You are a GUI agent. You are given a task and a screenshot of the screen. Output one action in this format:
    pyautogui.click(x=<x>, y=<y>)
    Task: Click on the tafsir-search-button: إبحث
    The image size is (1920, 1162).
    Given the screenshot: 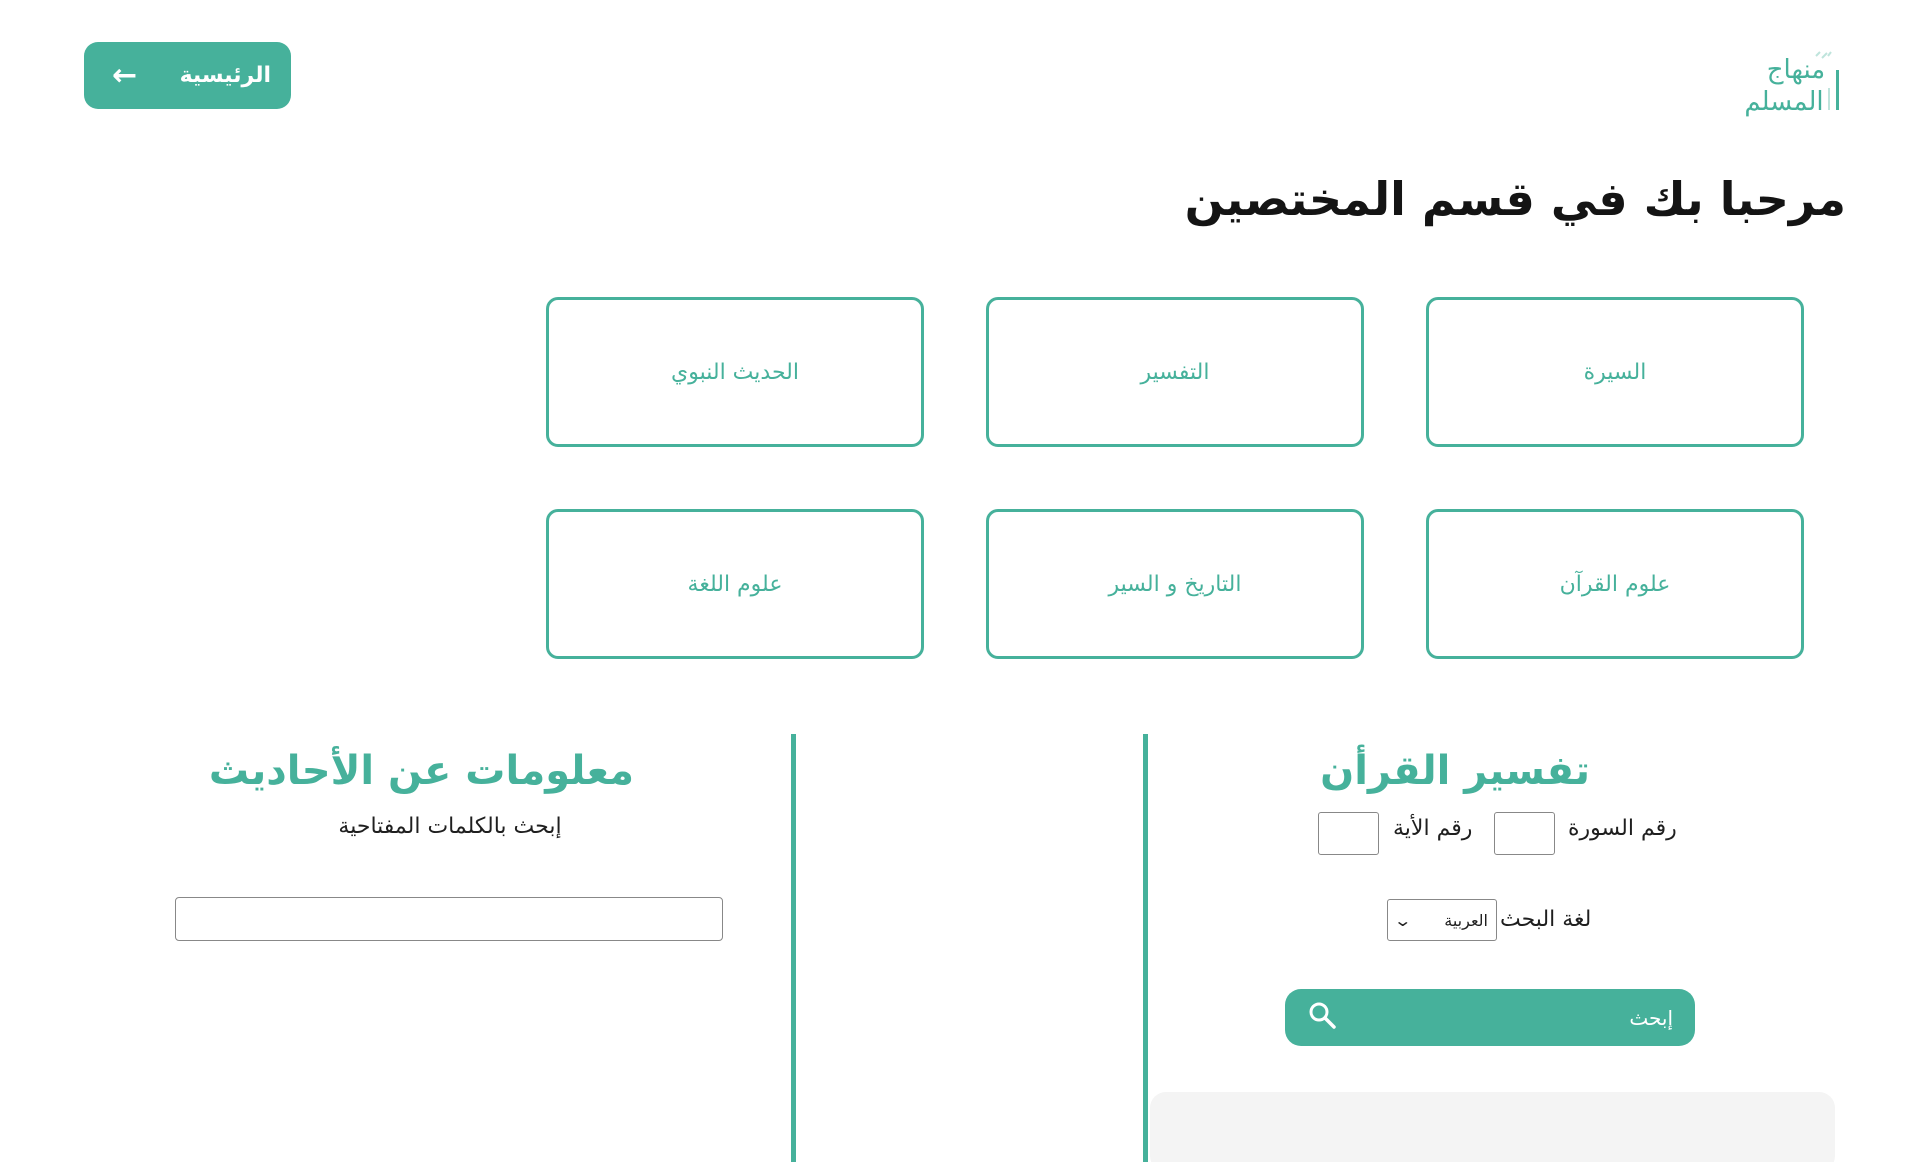 What is the action you would take?
    pyautogui.click(x=1490, y=1017)
    